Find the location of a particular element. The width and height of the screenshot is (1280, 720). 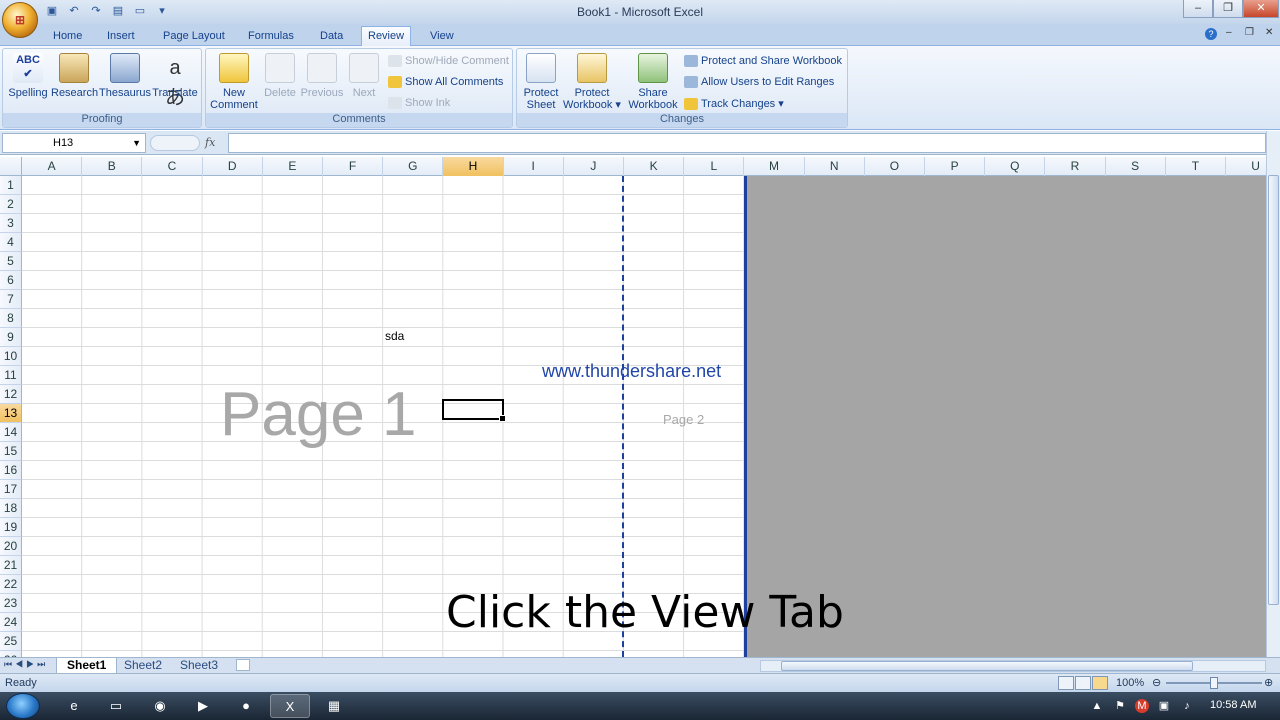

open-folder-icon: ▭ is located at coordinates (140, 11).